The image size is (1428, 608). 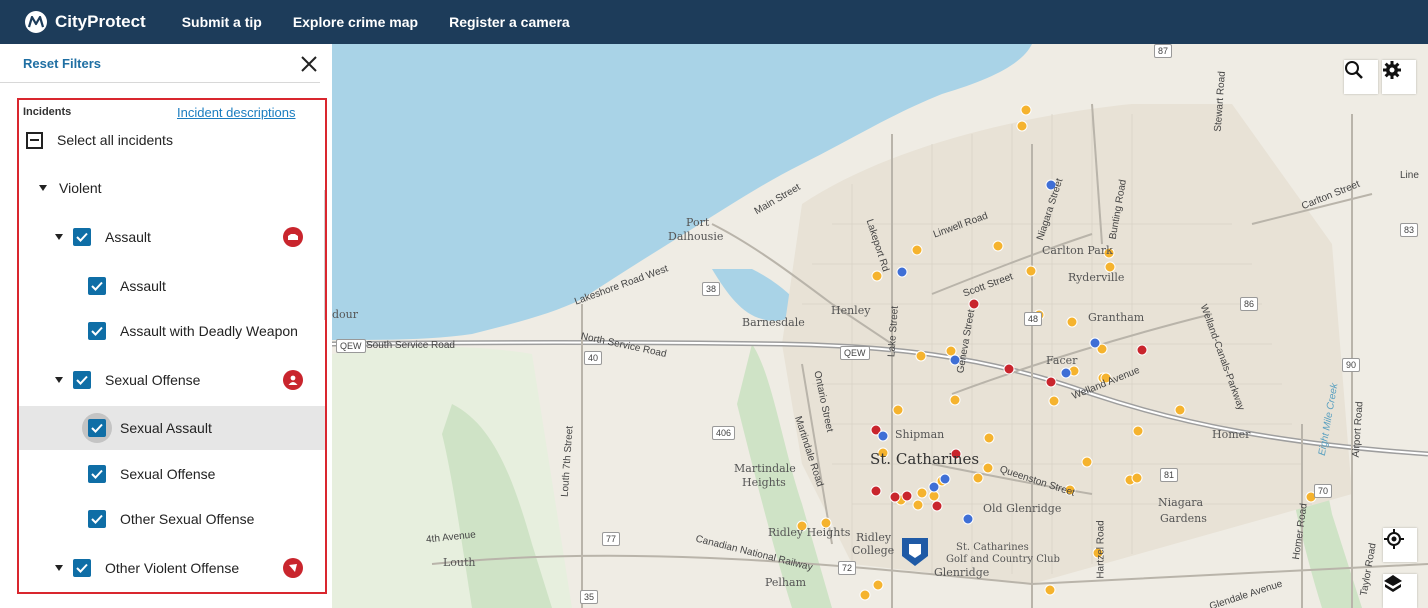 I want to click on nav-submit-tip: Submit a tip, so click(x=222, y=22).